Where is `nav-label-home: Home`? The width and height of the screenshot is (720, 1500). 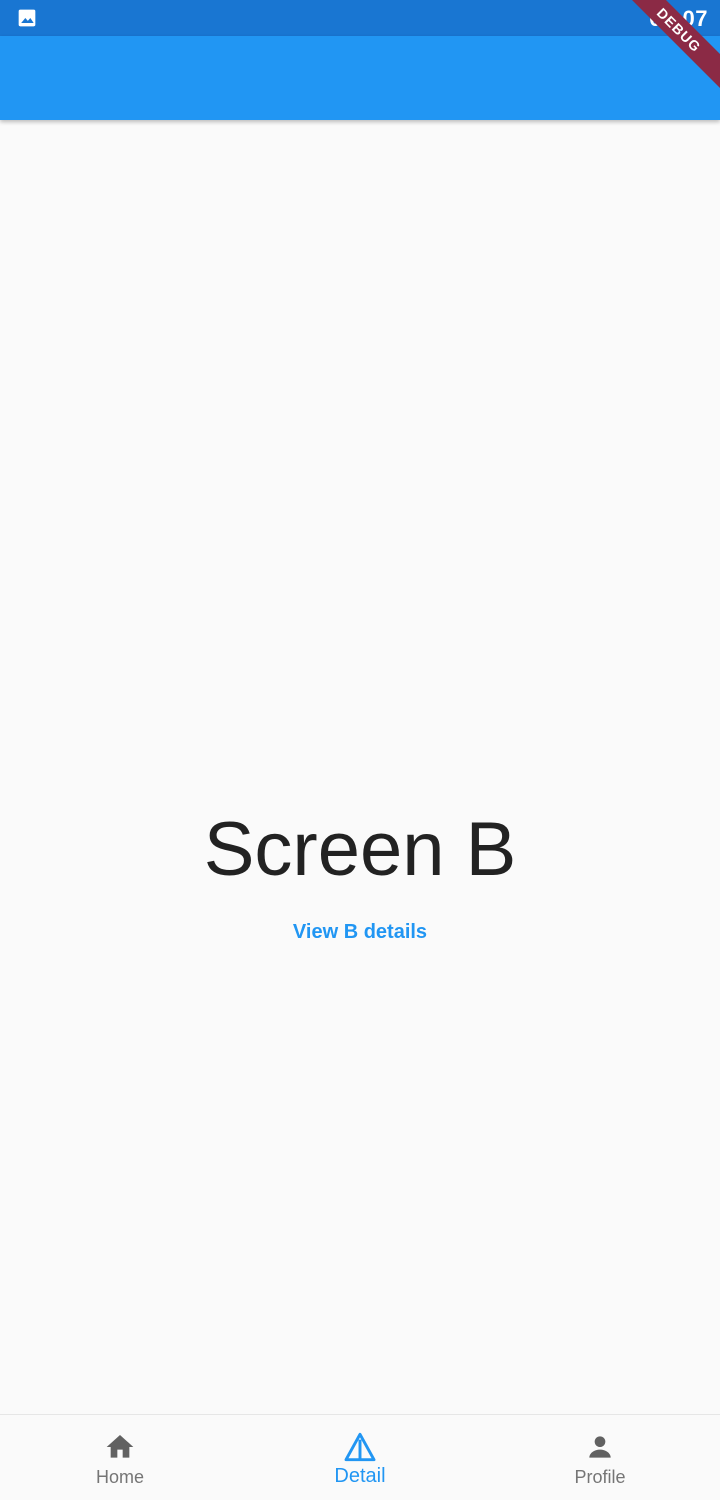 nav-label-home: Home is located at coordinates (119, 1477).